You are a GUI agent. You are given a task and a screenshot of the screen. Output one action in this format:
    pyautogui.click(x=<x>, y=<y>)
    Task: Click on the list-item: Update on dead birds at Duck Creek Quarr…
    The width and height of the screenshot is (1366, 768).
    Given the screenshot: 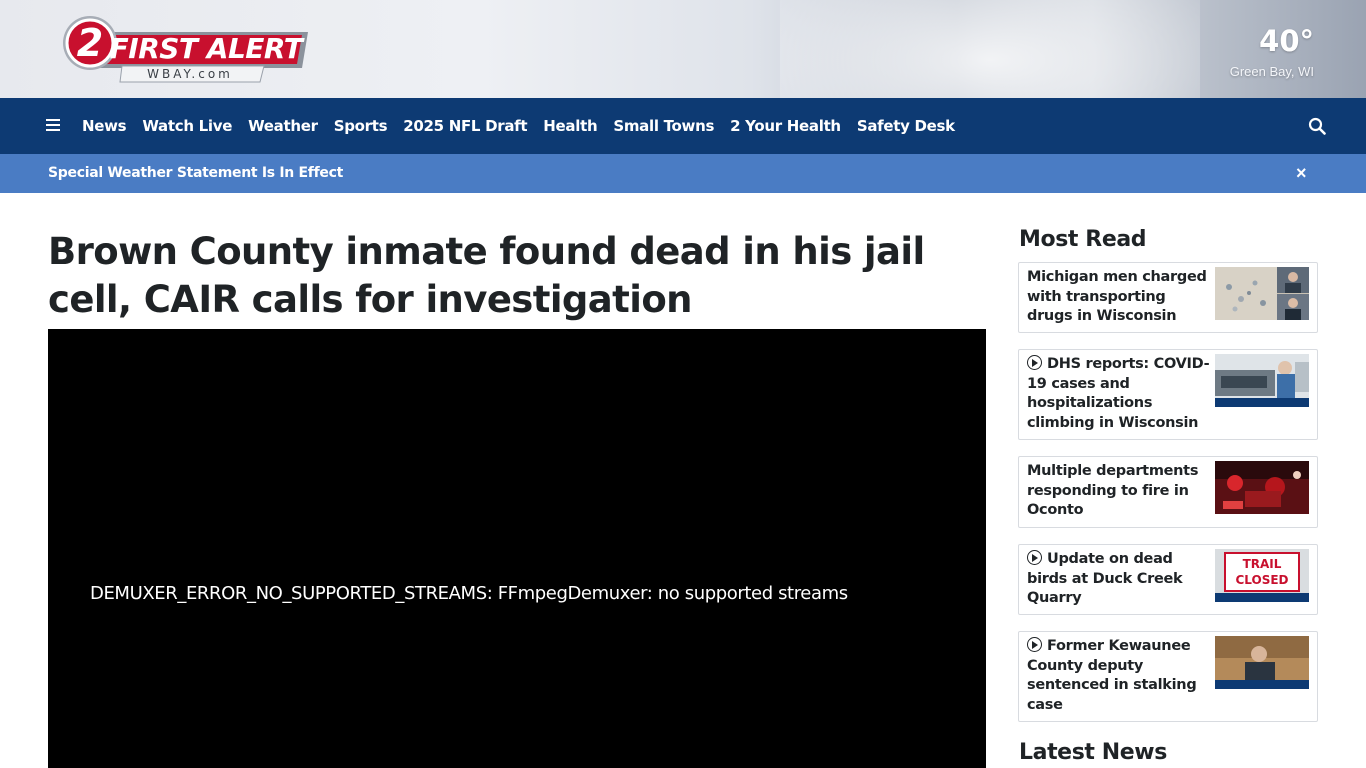 What is the action you would take?
    pyautogui.click(x=1168, y=579)
    